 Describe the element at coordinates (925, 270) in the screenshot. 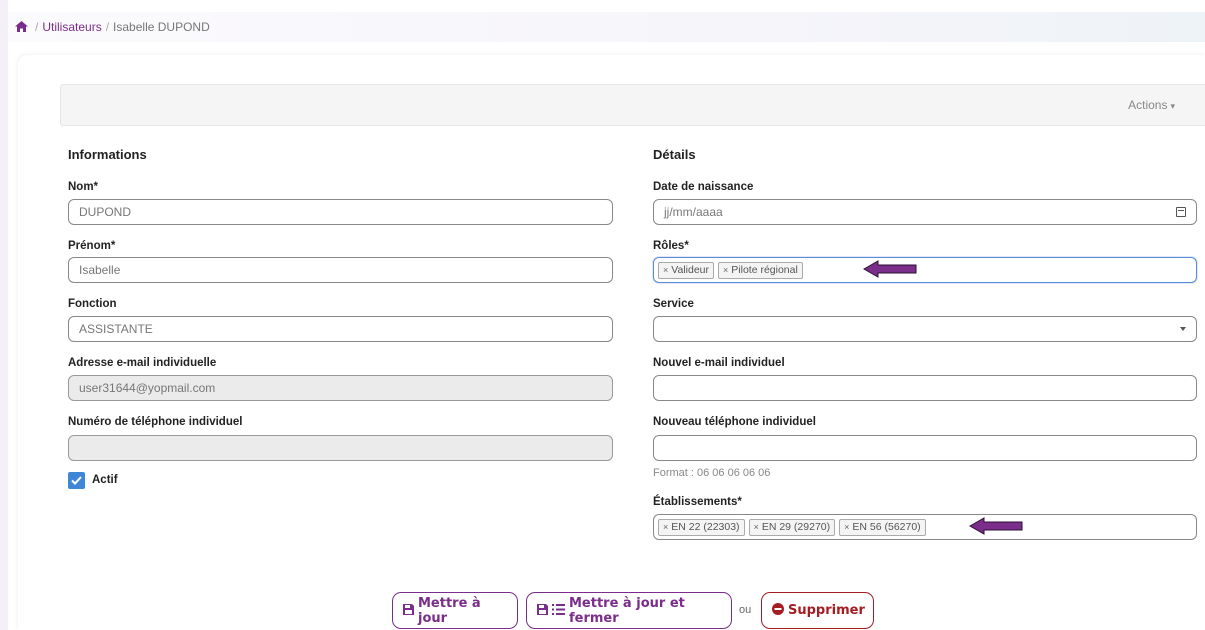

I see `roles-multiselect: × Valideur × Pilote régional` at that location.